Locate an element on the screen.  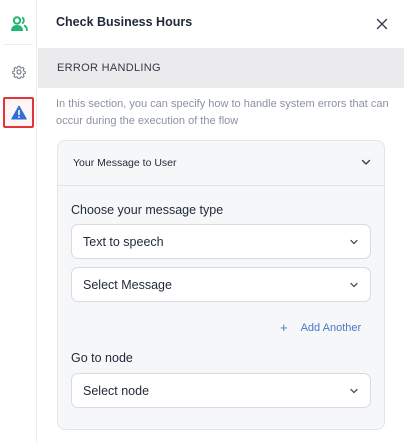
message-type-label: Choose your message type is located at coordinates (147, 210).